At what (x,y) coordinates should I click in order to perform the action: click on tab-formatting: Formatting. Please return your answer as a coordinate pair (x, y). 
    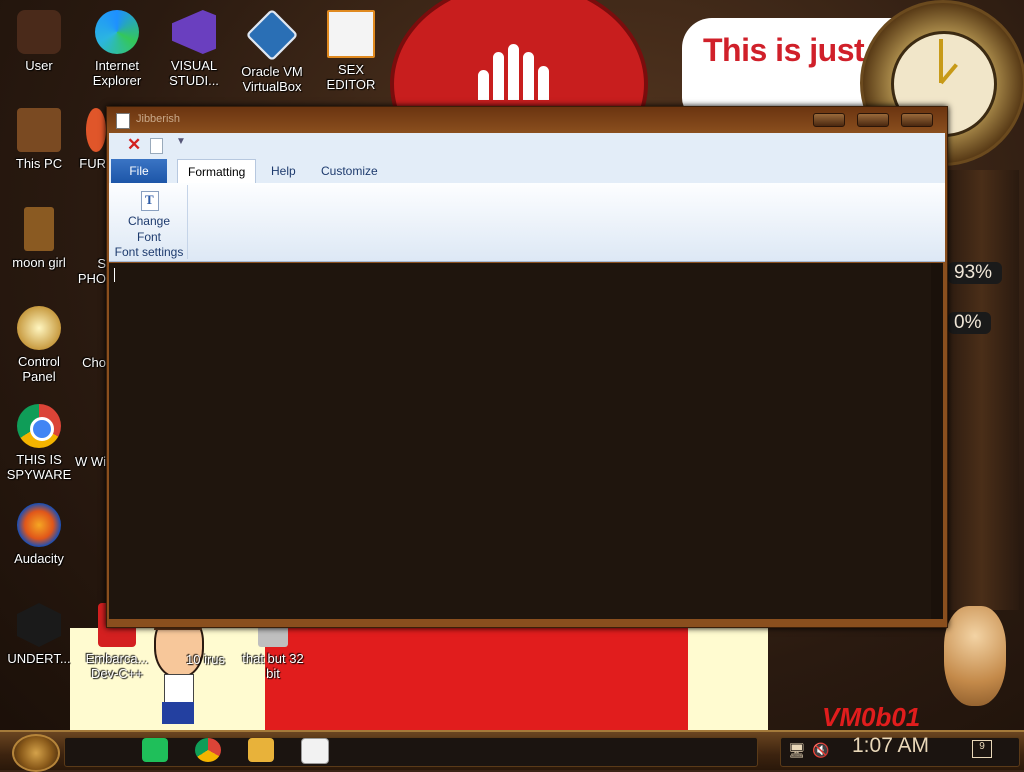
    Looking at the image, I should click on (217, 171).